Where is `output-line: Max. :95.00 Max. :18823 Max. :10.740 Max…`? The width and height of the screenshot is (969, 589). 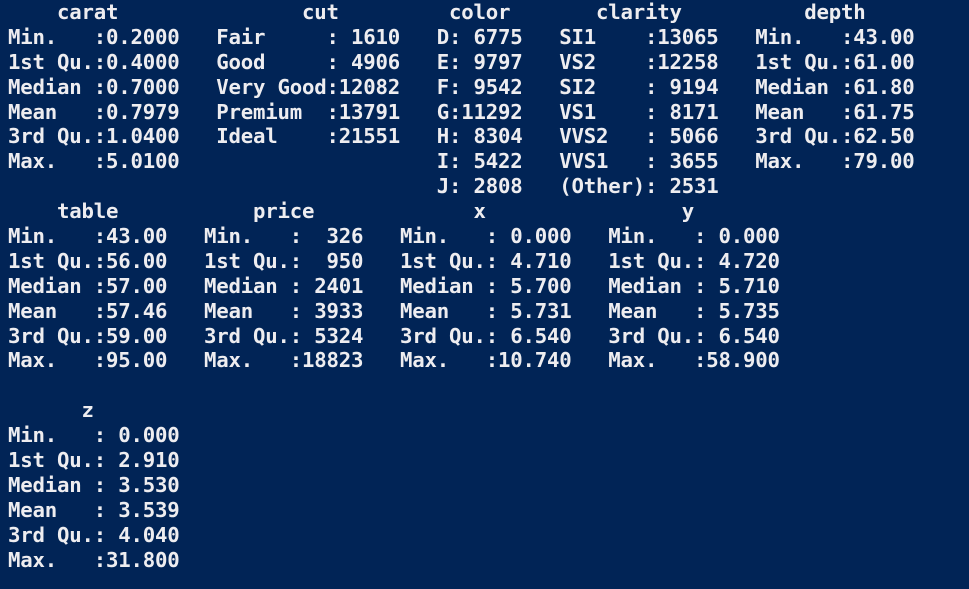 output-line: Max. :95.00 Max. :18823 Max. :10.740 Max… is located at coordinates (406, 360).